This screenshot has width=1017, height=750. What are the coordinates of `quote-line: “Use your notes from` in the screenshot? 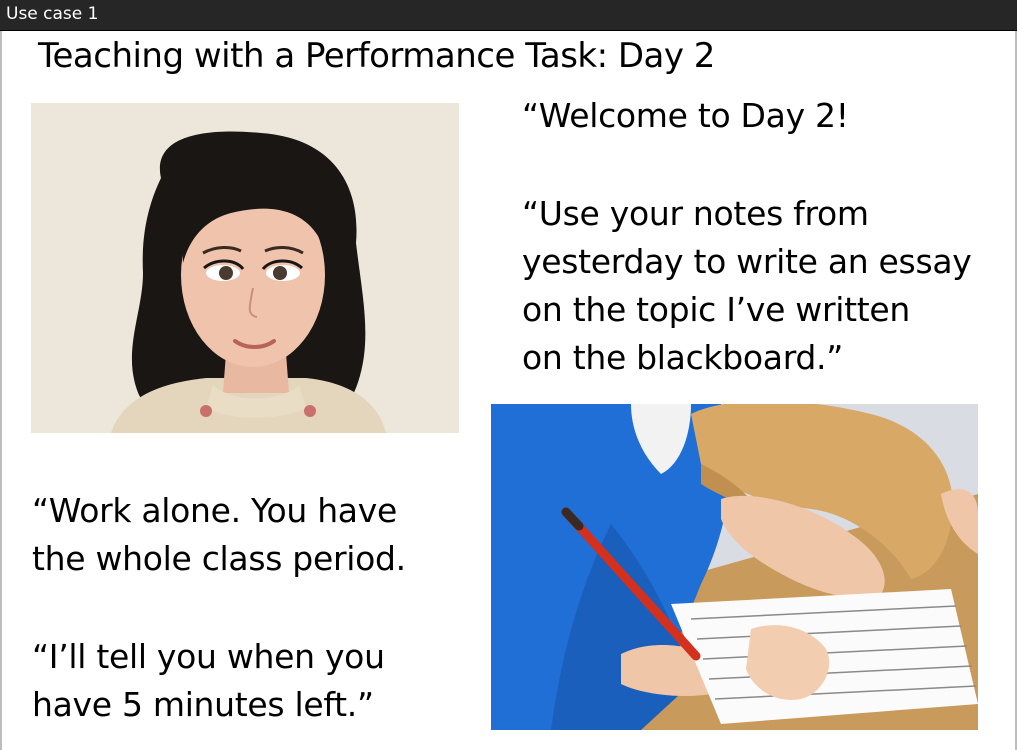 It's located at (695, 213).